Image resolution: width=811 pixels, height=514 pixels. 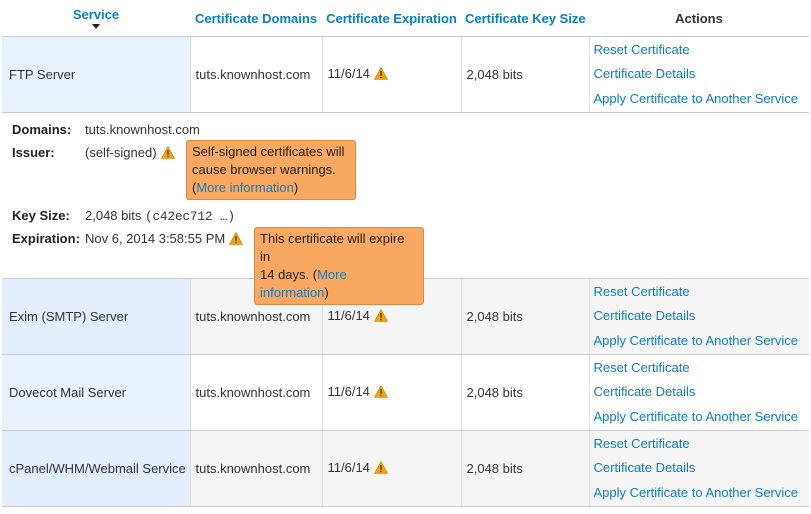 I want to click on column-header-actions-label: Actions, so click(x=699, y=18).